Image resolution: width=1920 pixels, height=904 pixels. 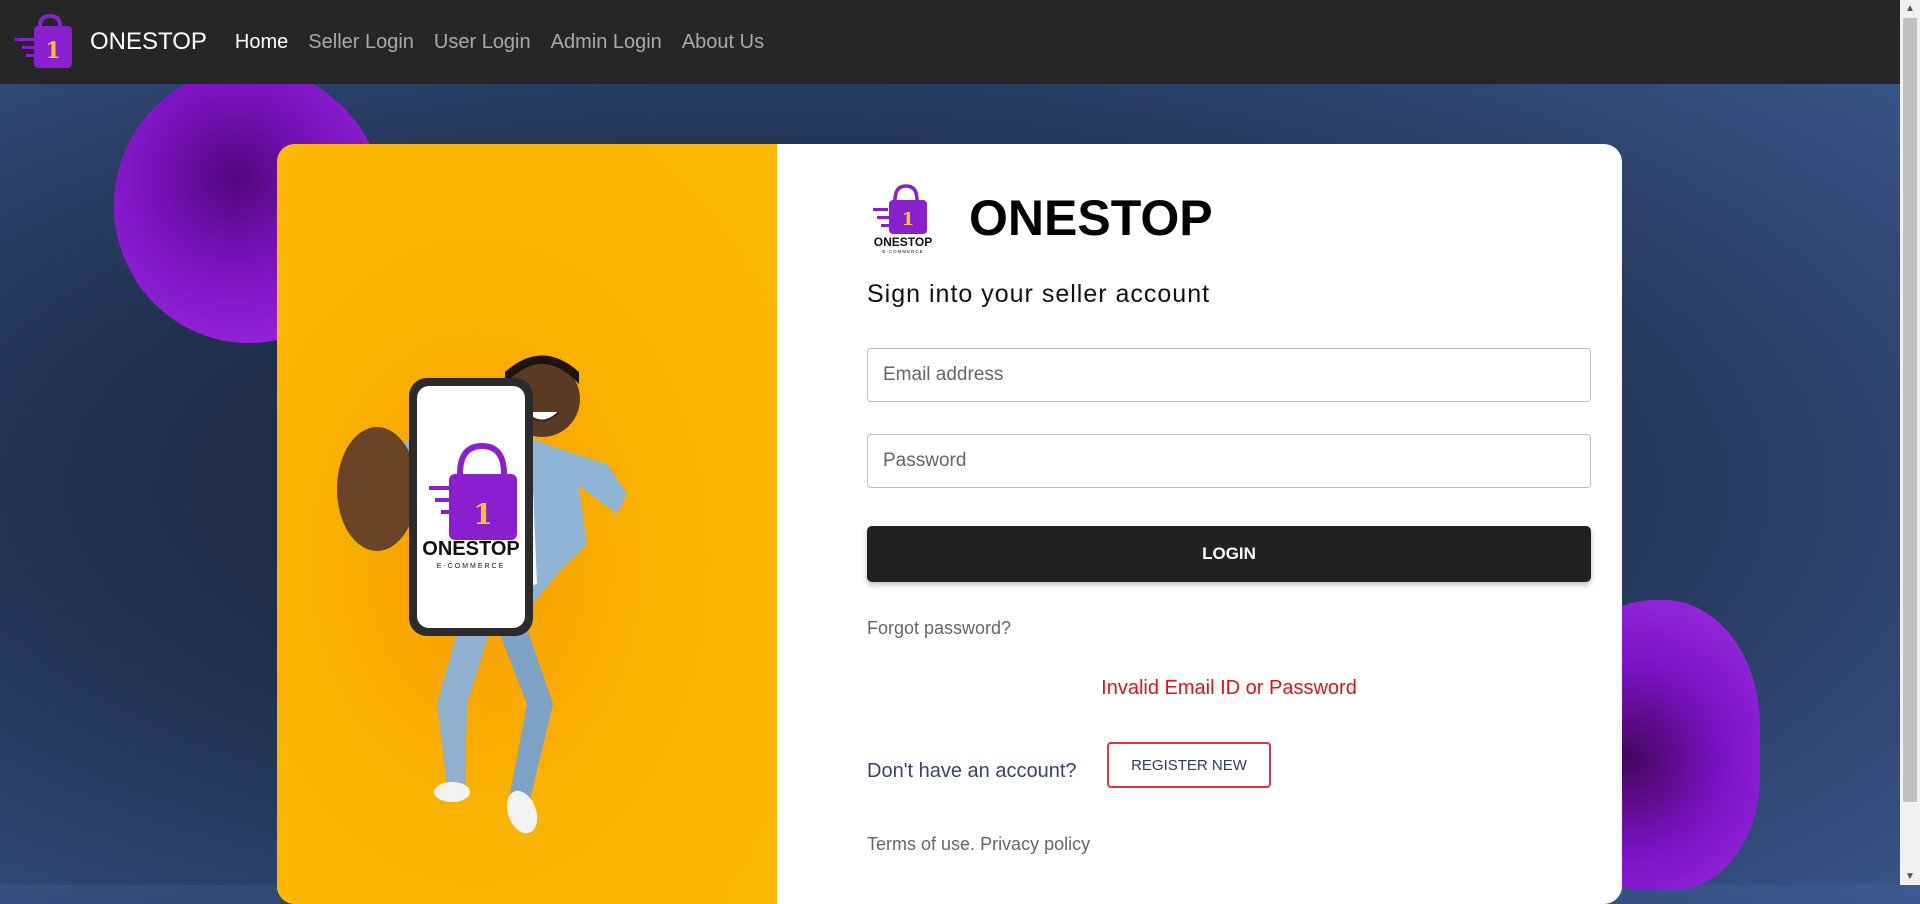 I want to click on form-title: ONESTOP, so click(x=1091, y=218).